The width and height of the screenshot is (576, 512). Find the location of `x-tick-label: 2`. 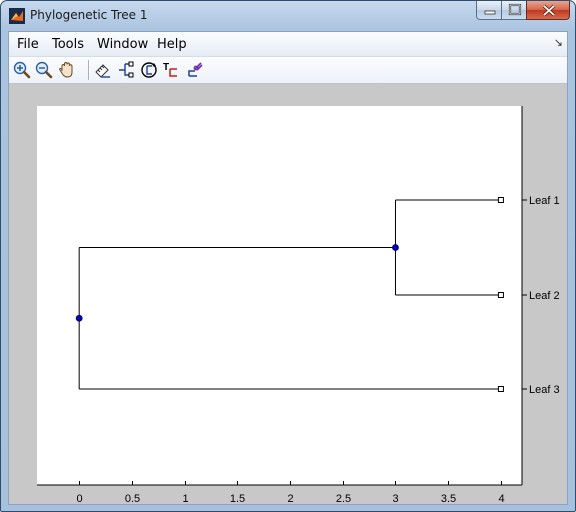

x-tick-label: 2 is located at coordinates (290, 498).